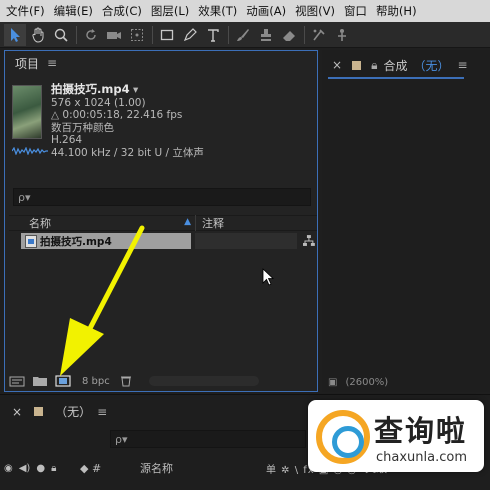  I want to click on project-item-comment-cell, so click(246, 241).